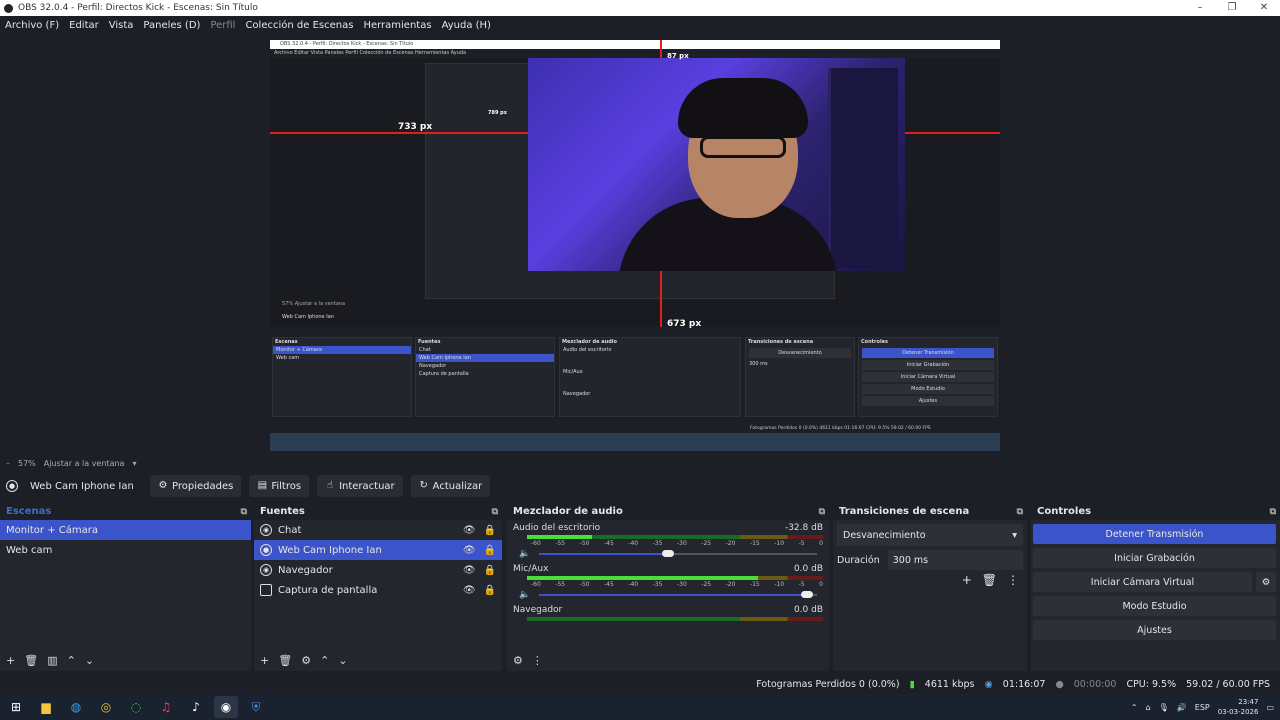  Describe the element at coordinates (808, 610) in the screenshot. I see `channel-db: 0.0 dB` at that location.